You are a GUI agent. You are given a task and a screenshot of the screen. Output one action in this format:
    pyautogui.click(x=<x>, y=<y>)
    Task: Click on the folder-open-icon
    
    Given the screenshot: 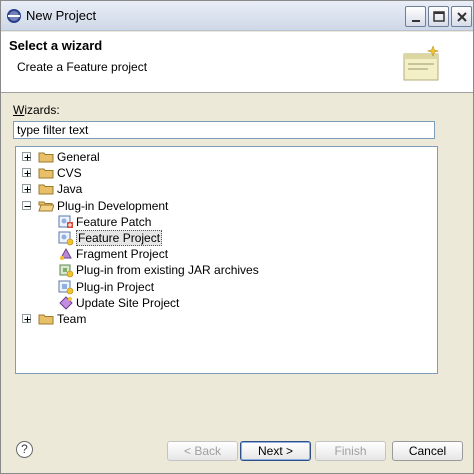 What is the action you would take?
    pyautogui.click(x=46, y=206)
    